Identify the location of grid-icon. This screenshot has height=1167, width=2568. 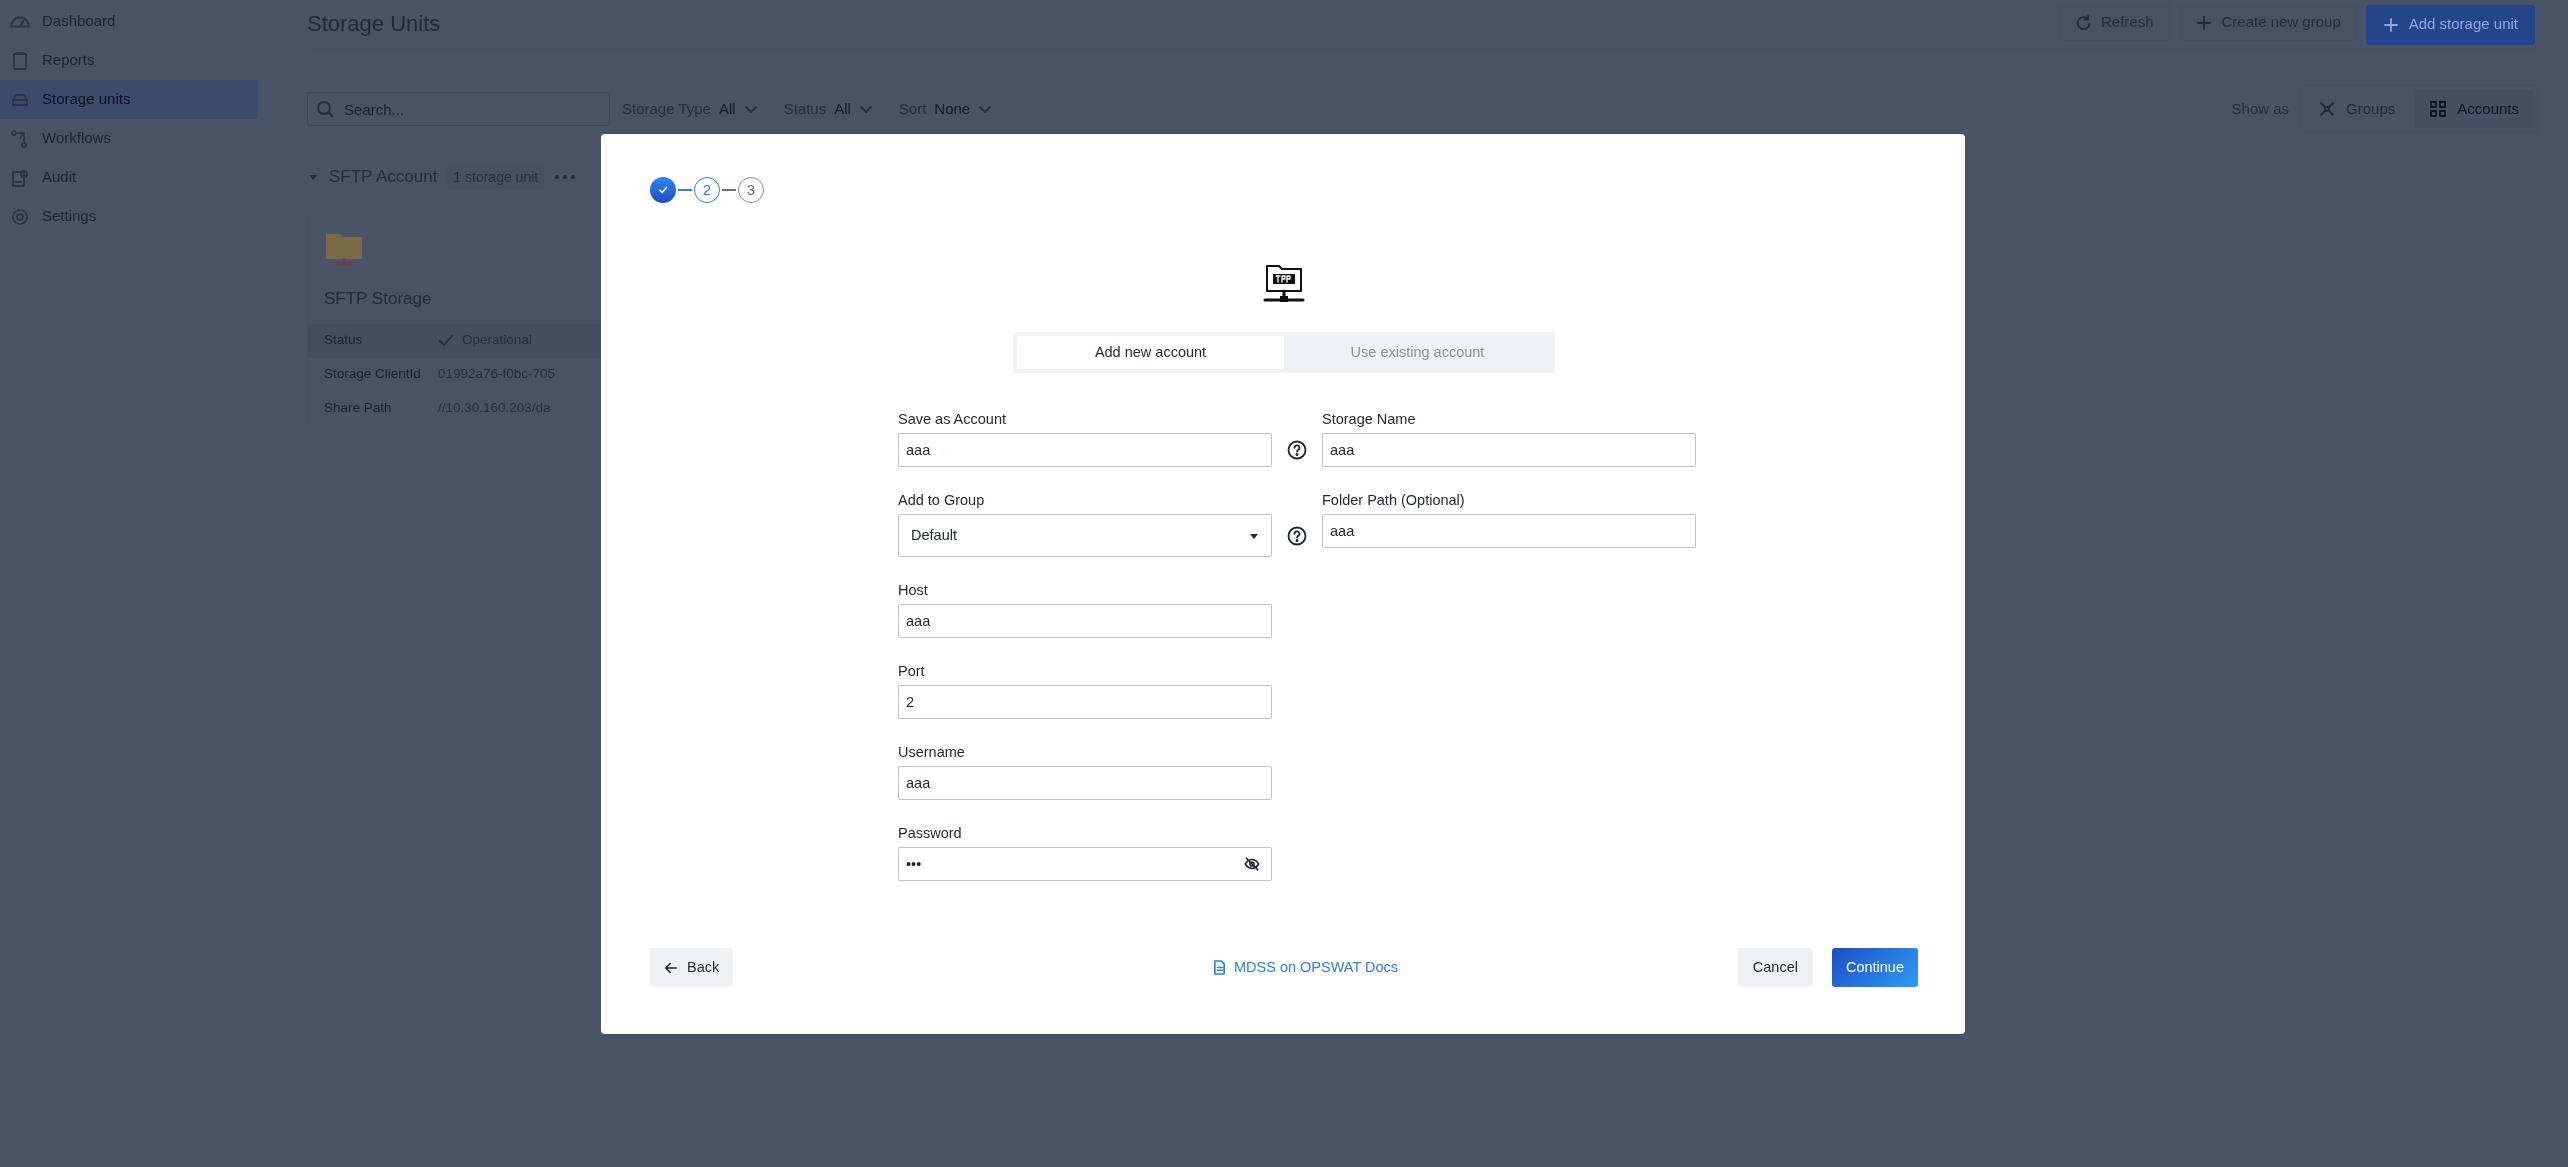
(2438, 109).